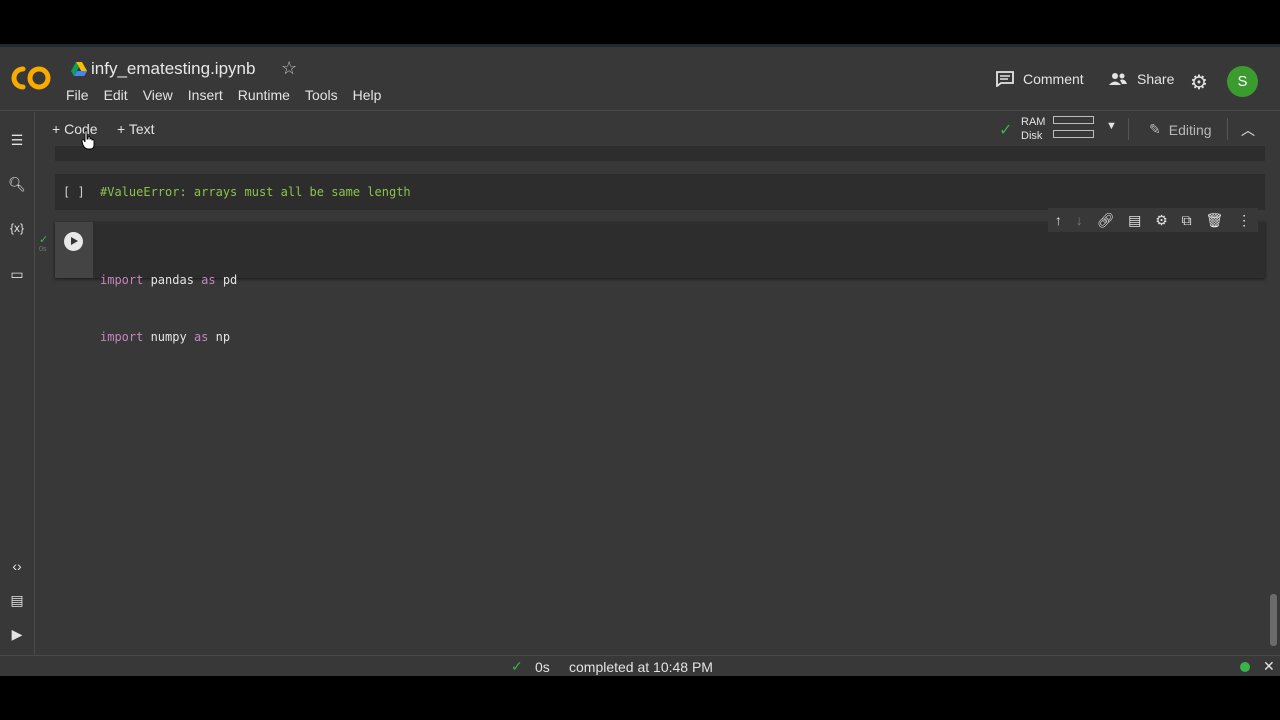 This screenshot has height=720, width=1280. What do you see at coordinates (17, 274) in the screenshot?
I see `folder-icon: ▭` at bounding box center [17, 274].